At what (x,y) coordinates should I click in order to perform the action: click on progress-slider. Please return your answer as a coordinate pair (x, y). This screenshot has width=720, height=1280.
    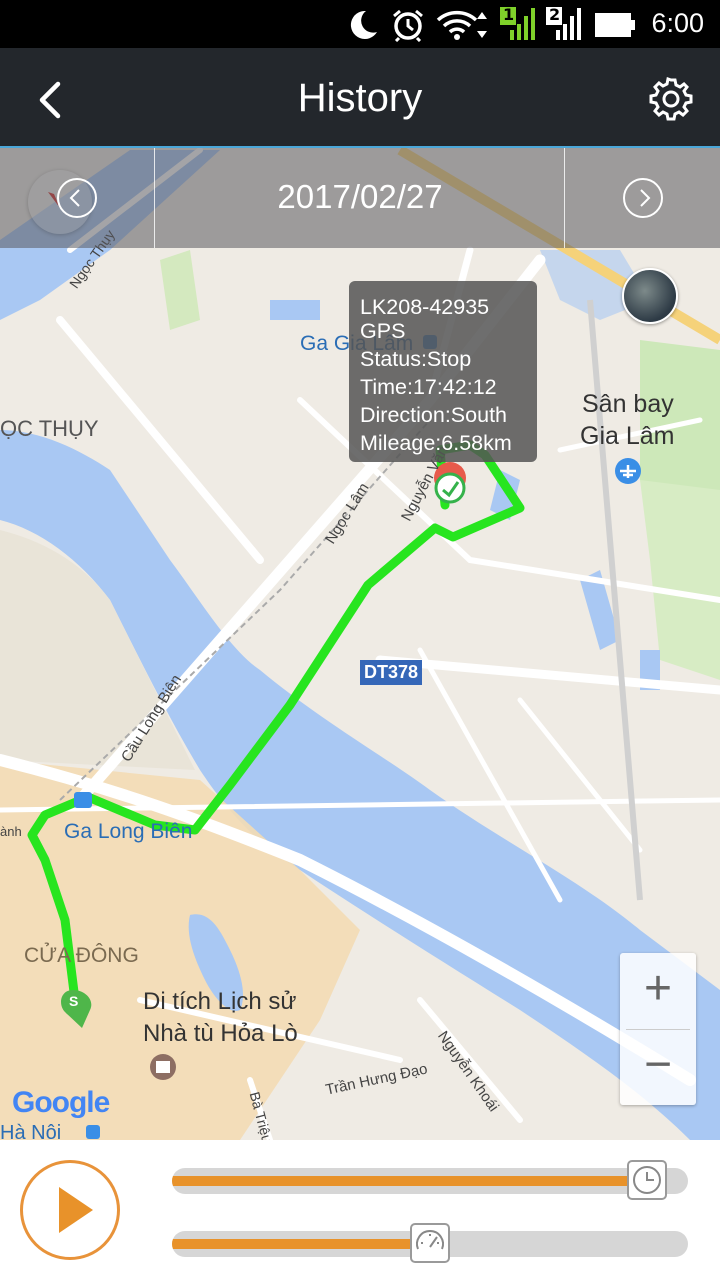
    Looking at the image, I should click on (430, 1181).